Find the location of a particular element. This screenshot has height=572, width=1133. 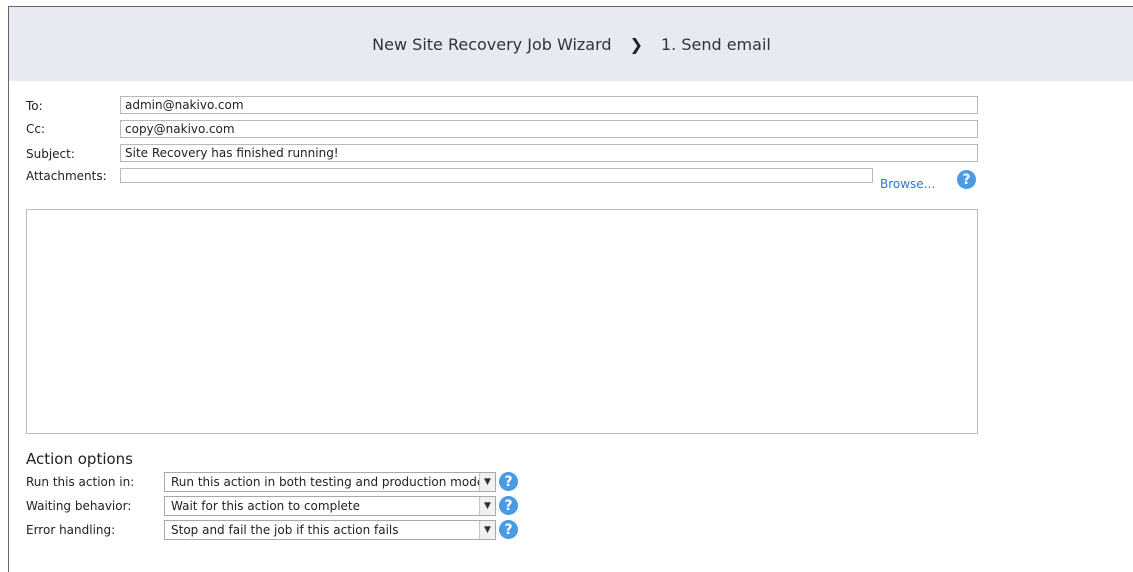

attachments-label: Attachments: is located at coordinates (66, 176).